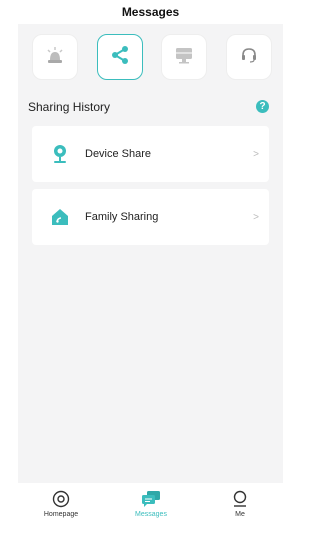 This screenshot has height=547, width=320. Describe the element at coordinates (69, 107) in the screenshot. I see `section-title: Sharing History` at that location.